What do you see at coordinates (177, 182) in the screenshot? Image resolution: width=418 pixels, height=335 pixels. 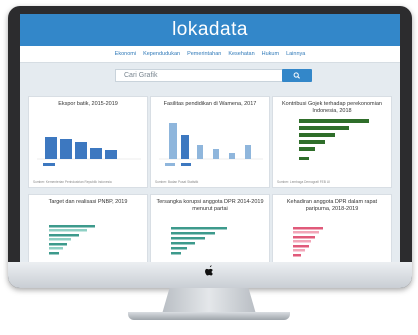 I see `card-source: Sumber: Badan Pusat Statistik` at bounding box center [177, 182].